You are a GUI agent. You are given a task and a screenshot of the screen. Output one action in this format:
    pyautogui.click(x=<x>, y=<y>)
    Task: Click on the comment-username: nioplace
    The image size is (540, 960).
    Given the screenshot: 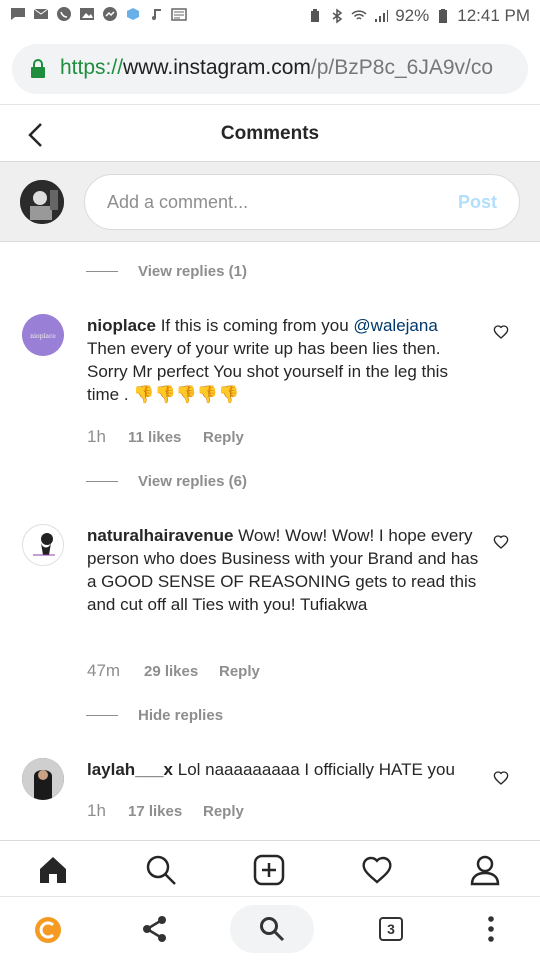 What is the action you would take?
    pyautogui.click(x=121, y=325)
    